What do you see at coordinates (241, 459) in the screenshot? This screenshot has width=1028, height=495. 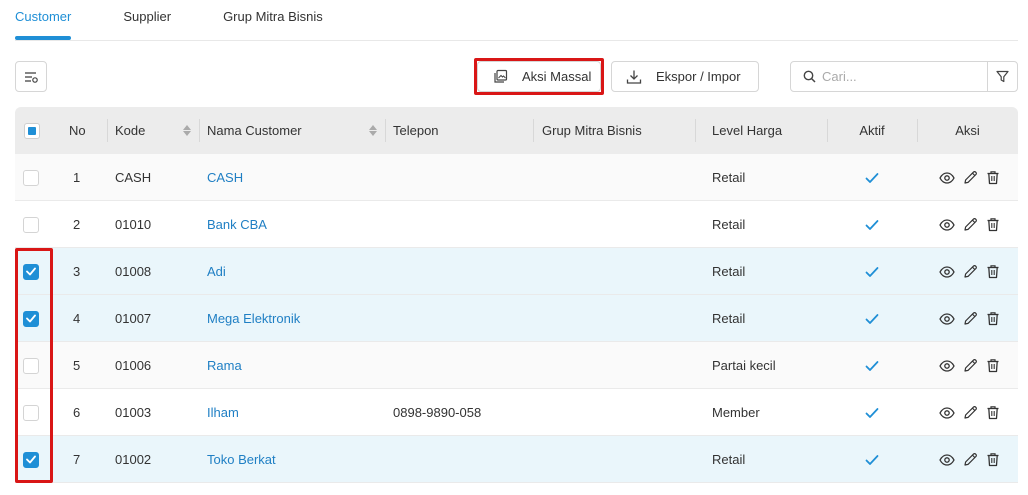 I see `cell-nama-link: Toko Berkat` at bounding box center [241, 459].